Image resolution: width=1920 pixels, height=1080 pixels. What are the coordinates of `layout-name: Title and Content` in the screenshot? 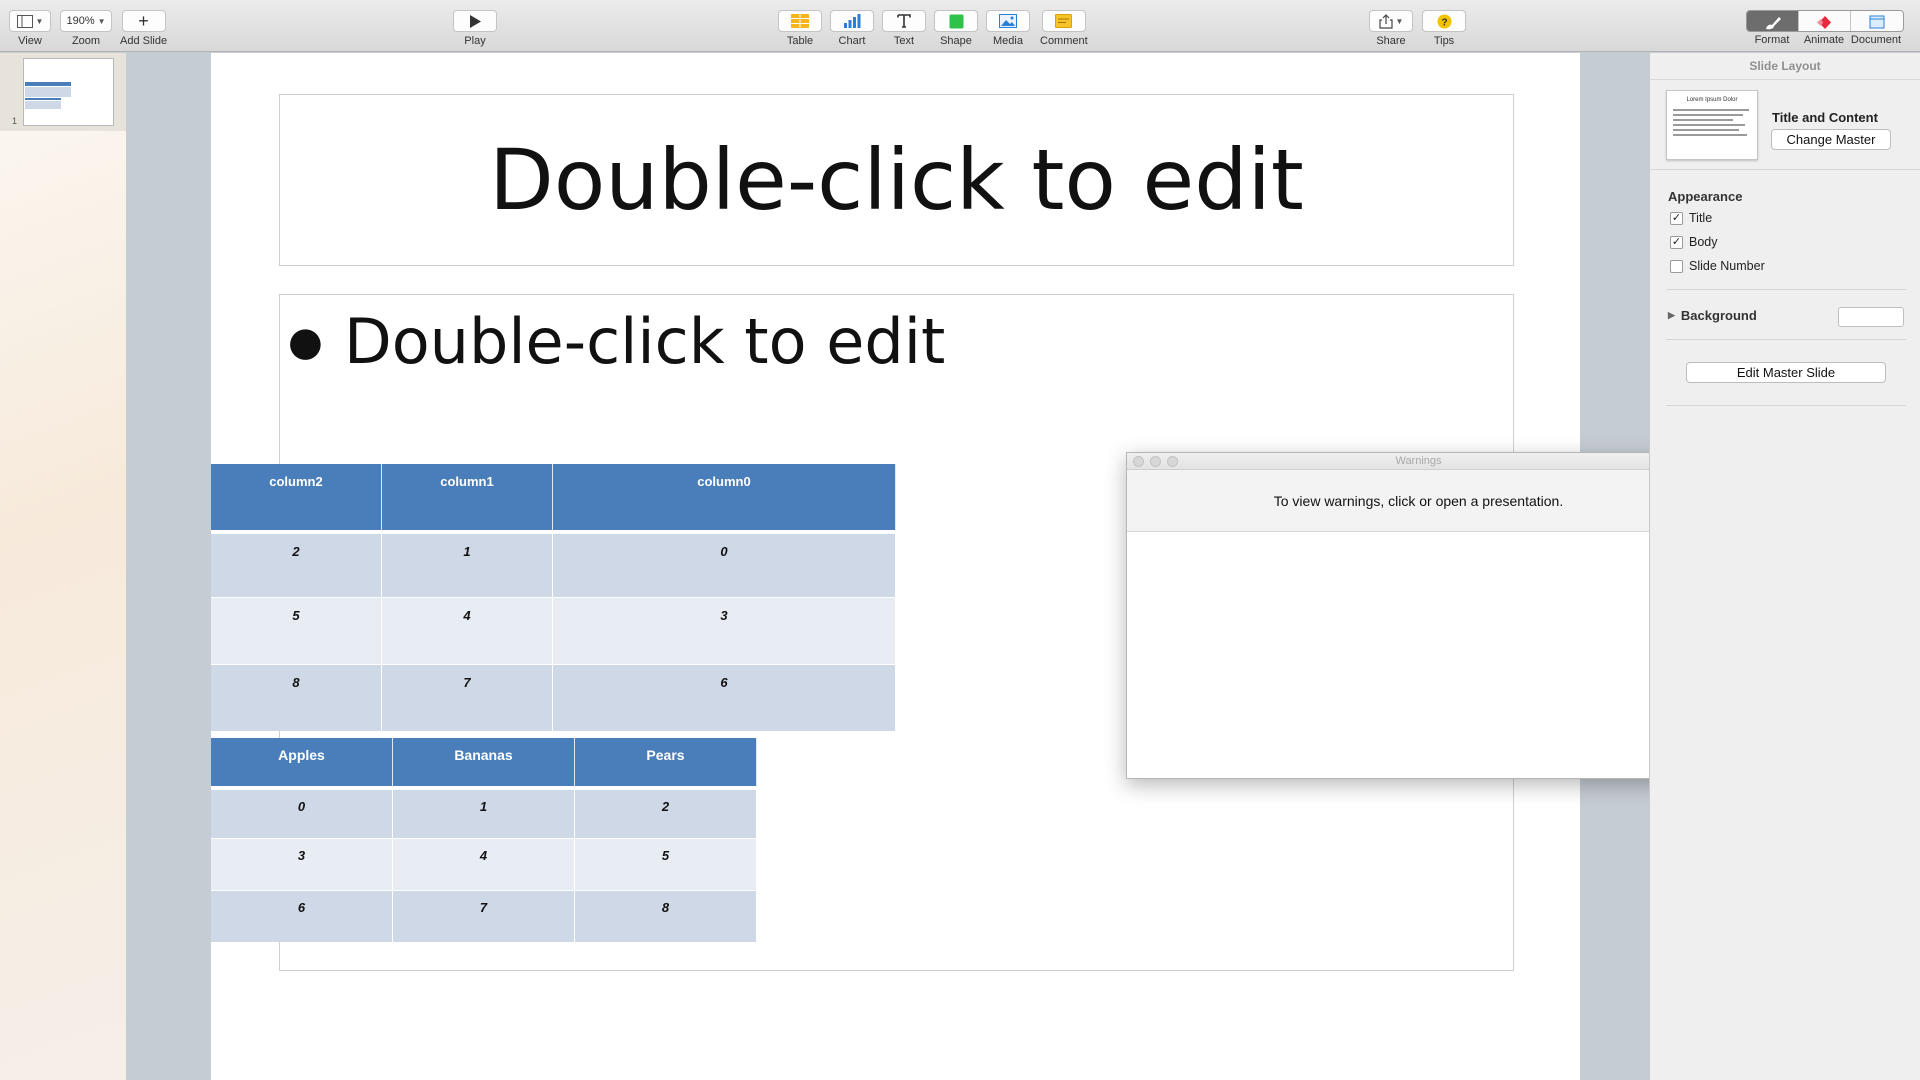 It's located at (1825, 117).